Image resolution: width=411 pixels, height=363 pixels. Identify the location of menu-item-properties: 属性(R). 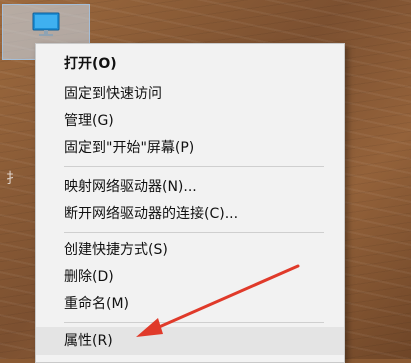
(190, 341).